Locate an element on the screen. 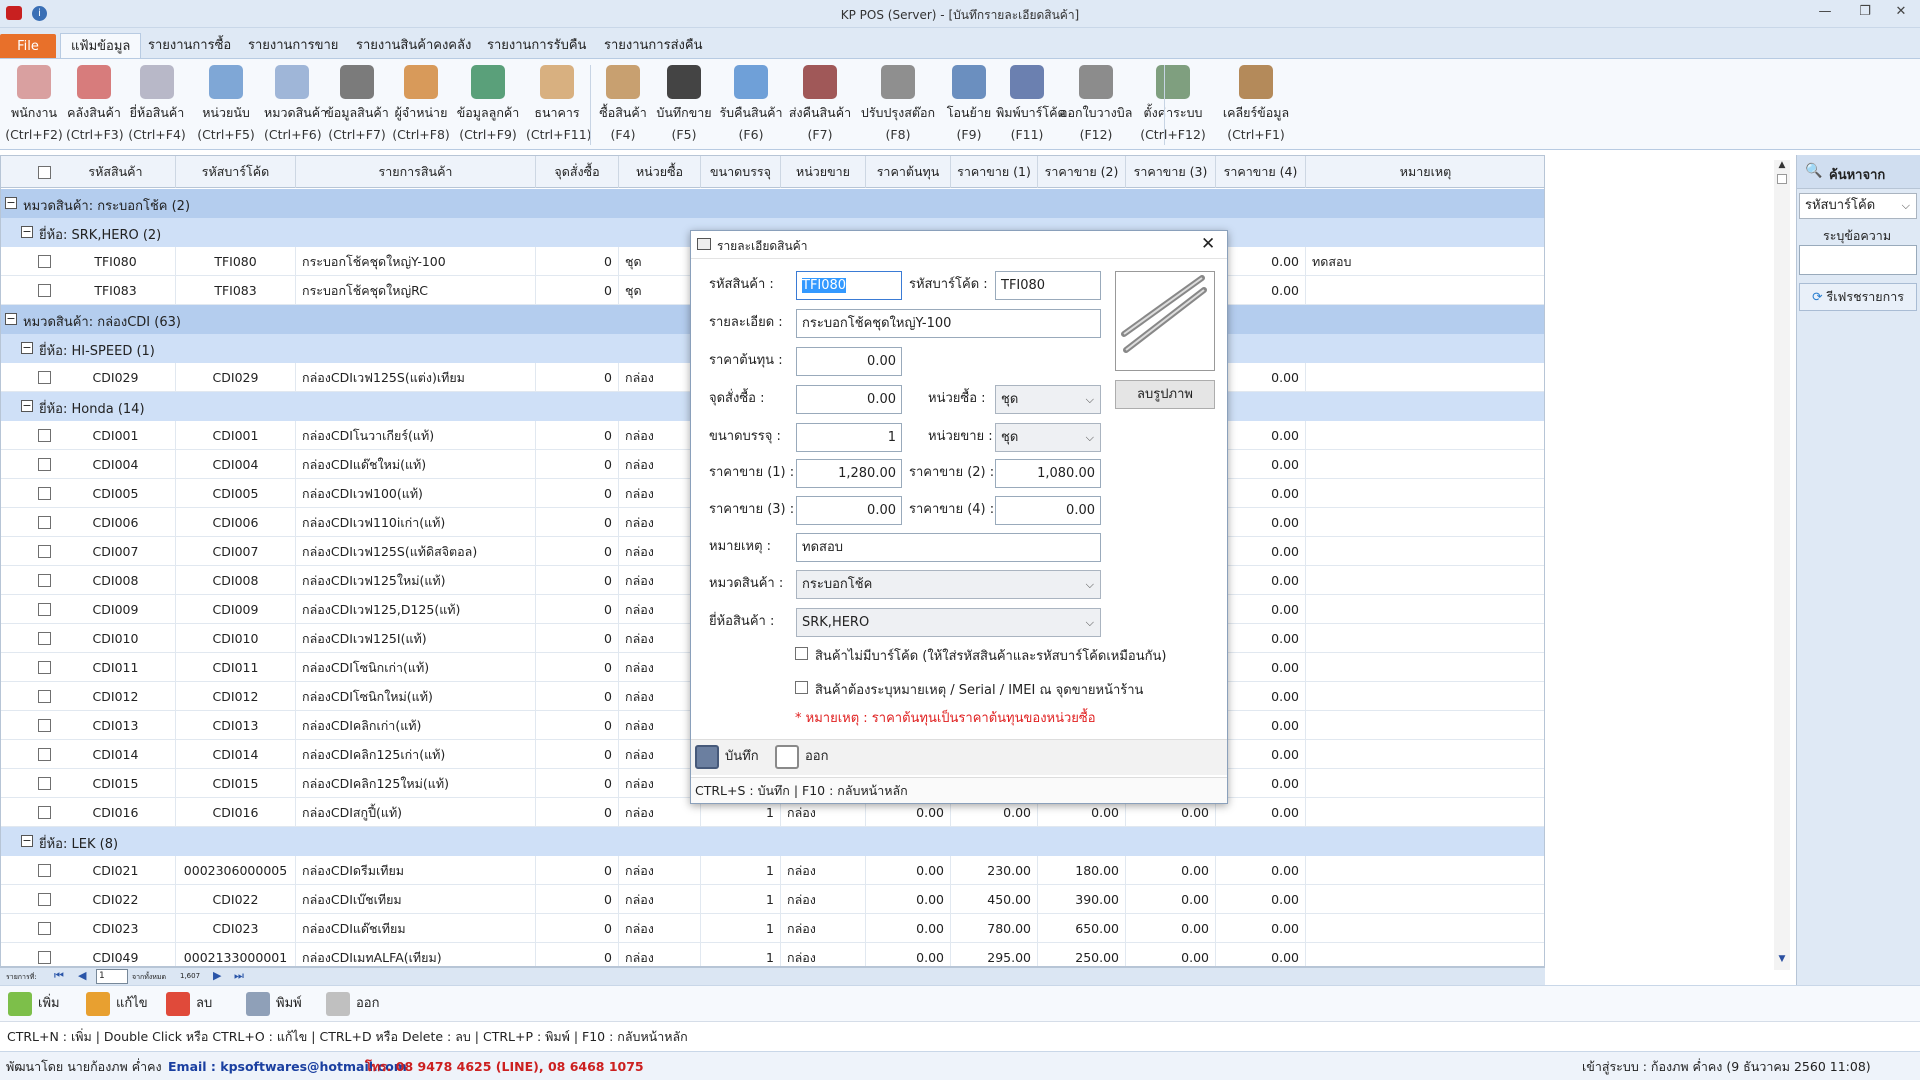  column-header: ราคาขาย (1) is located at coordinates (994, 172).